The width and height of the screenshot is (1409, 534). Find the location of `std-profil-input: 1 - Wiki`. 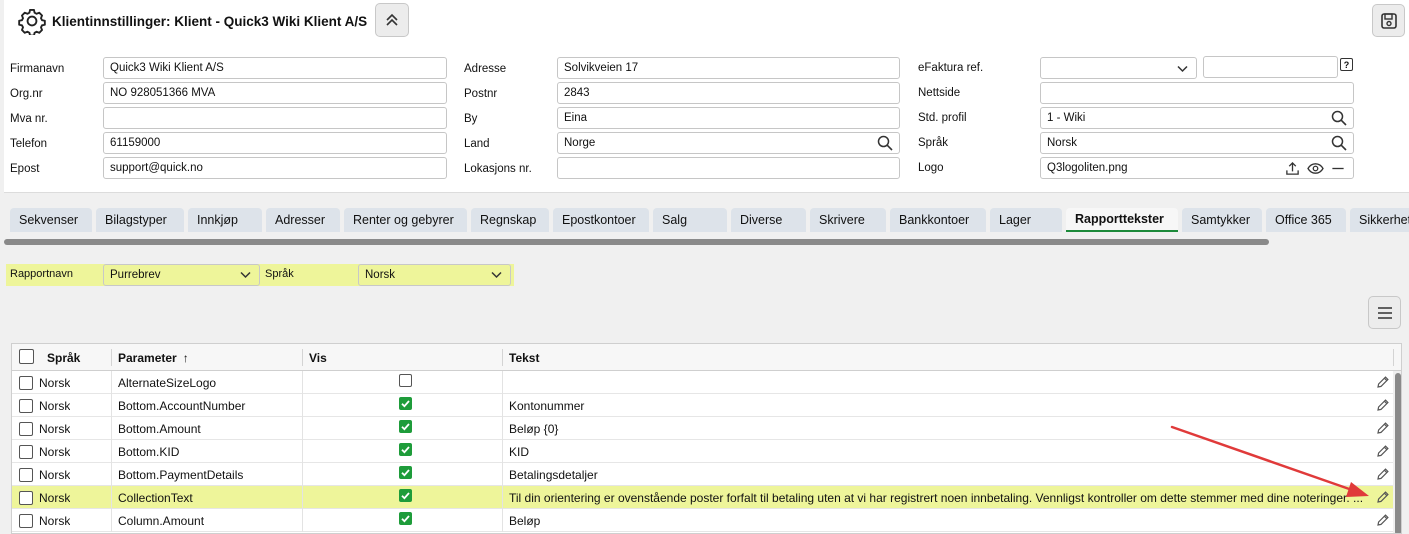

std-profil-input: 1 - Wiki is located at coordinates (1197, 118).